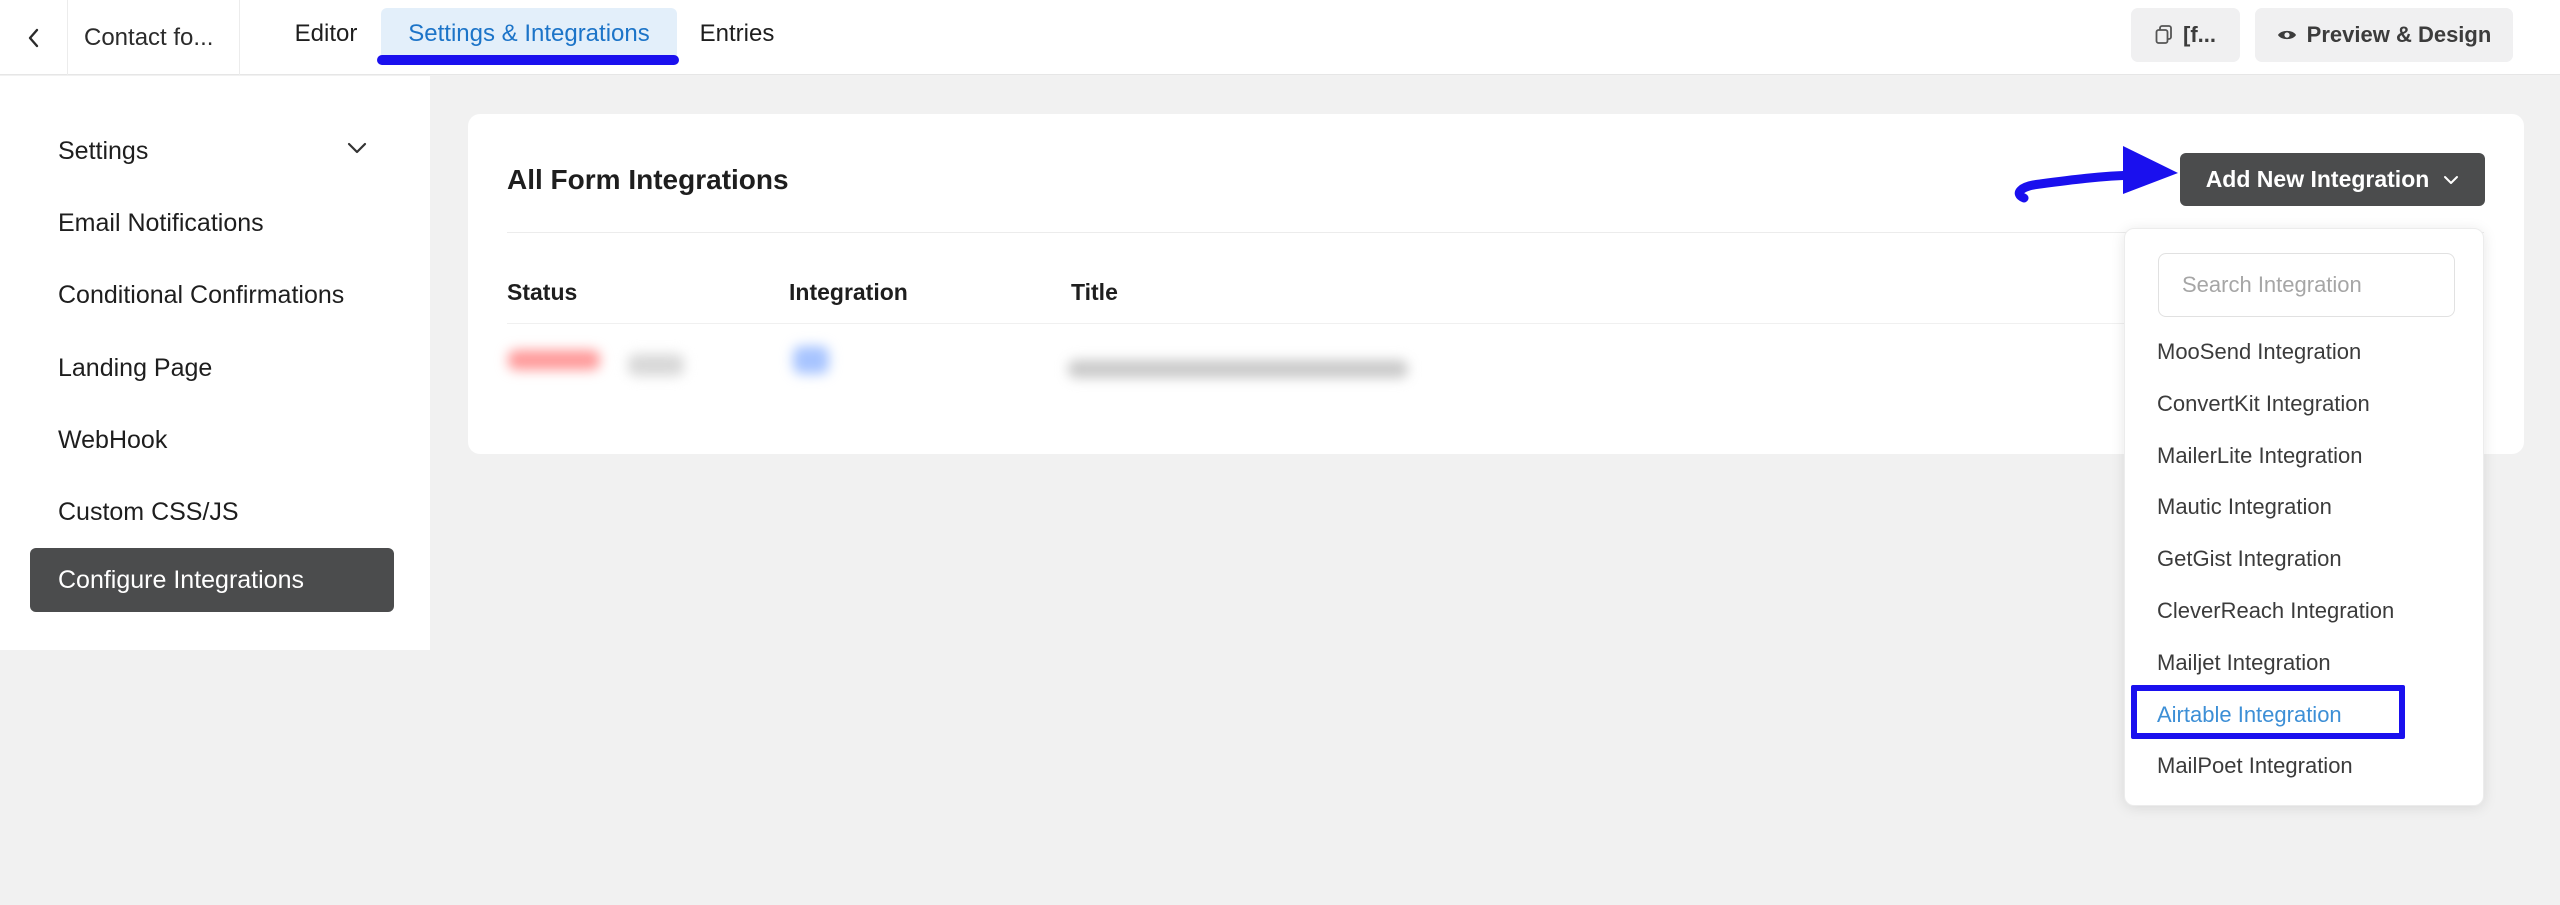 This screenshot has width=2560, height=905. Describe the element at coordinates (2317, 179) in the screenshot. I see `add-new-integration-label: Add New Integration` at that location.